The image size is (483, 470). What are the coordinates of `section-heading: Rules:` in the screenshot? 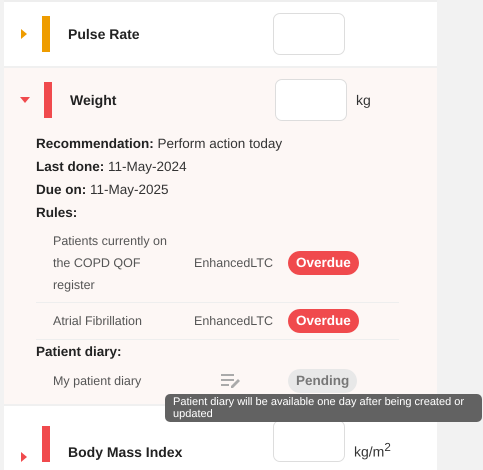 It's located at (57, 213).